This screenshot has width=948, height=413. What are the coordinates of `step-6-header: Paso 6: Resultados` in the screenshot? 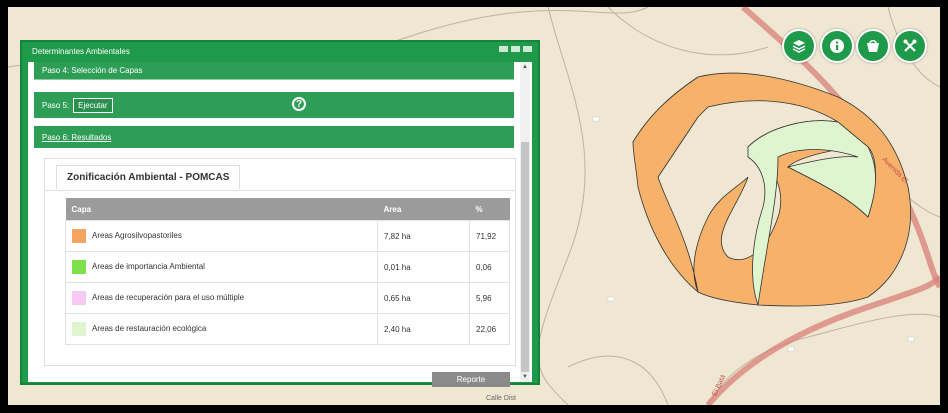 It's located at (274, 137).